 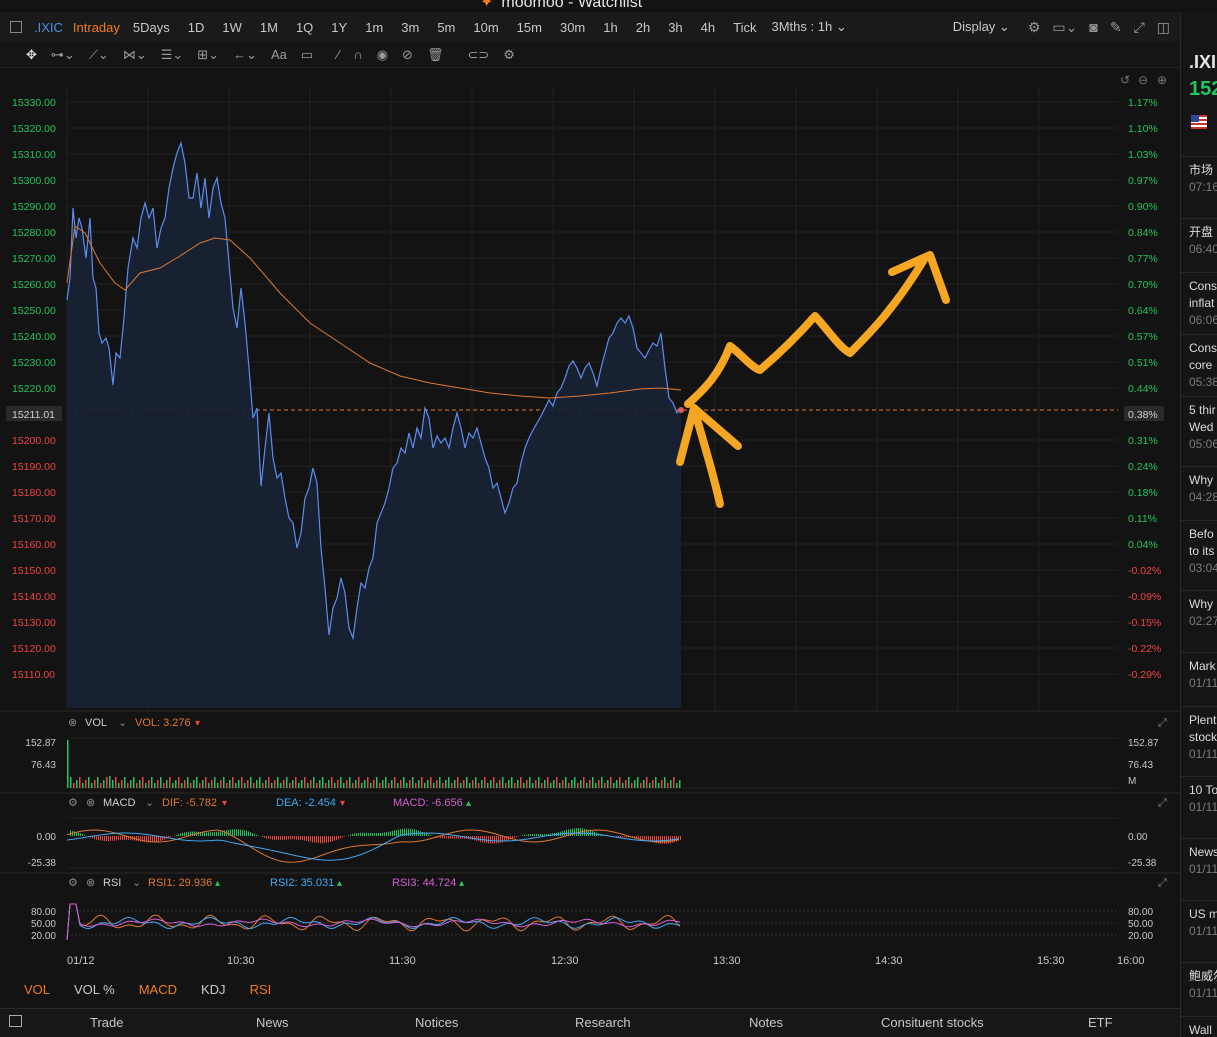 What do you see at coordinates (304, 27) in the screenshot?
I see `period-tab-1q: 1Q` at bounding box center [304, 27].